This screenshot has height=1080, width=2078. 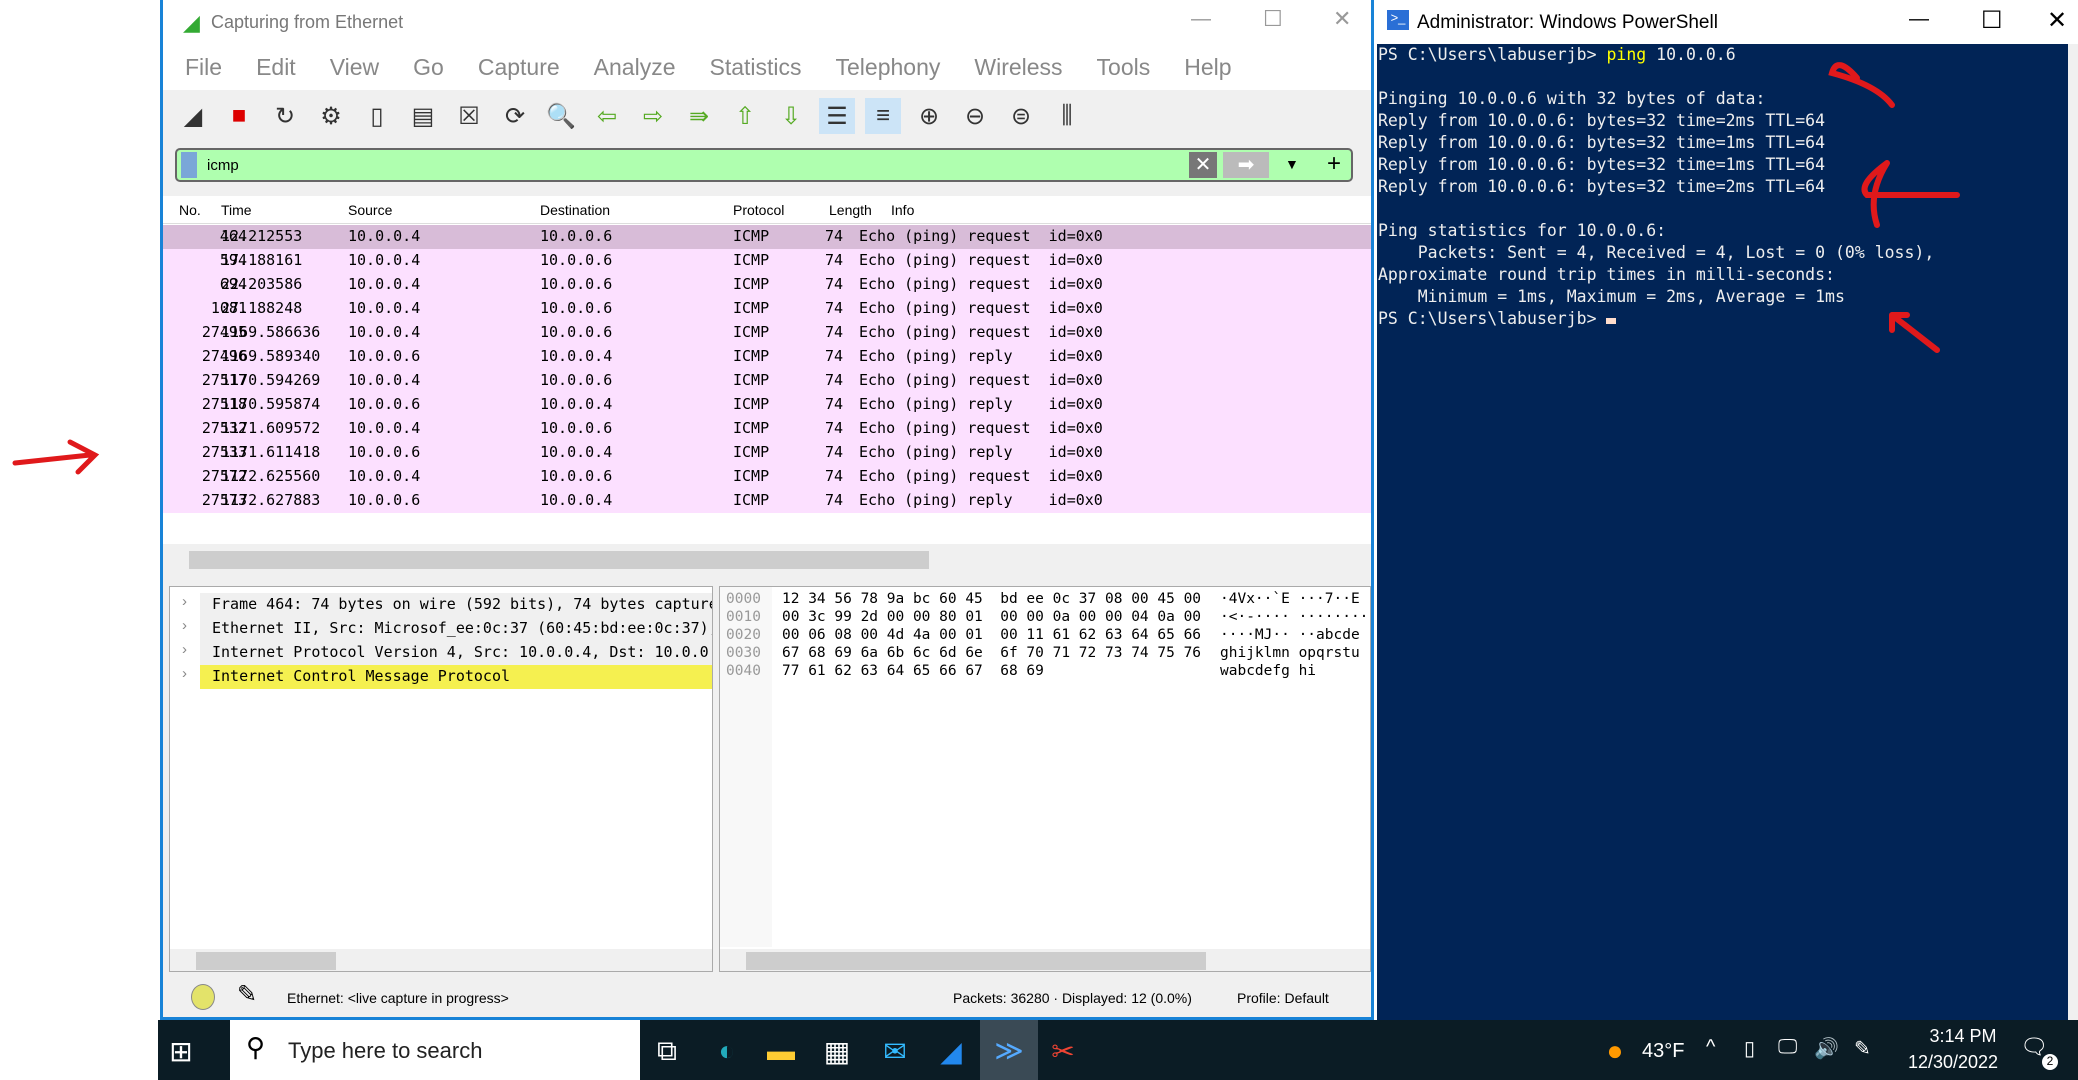 What do you see at coordinates (975, 116) in the screenshot?
I see `zoom-out-icon: ⊖` at bounding box center [975, 116].